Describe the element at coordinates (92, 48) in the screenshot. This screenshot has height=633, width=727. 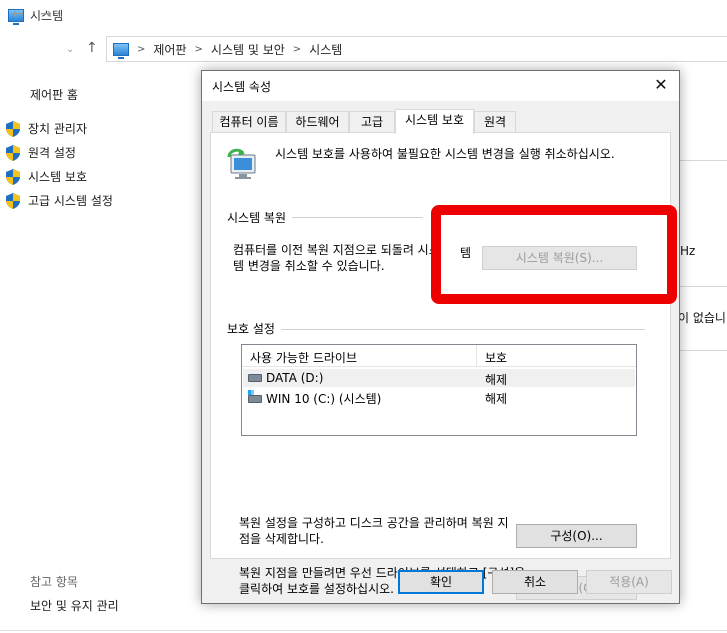
I see `up-button: ↑` at that location.